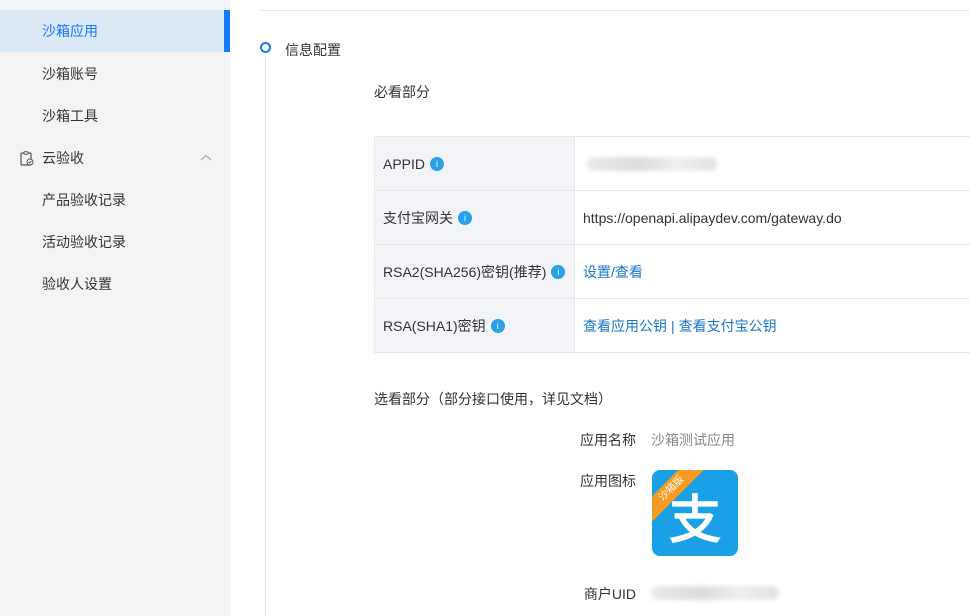 This screenshot has width=970, height=616. I want to click on app-name-value: 沙箱测试应用, so click(693, 440).